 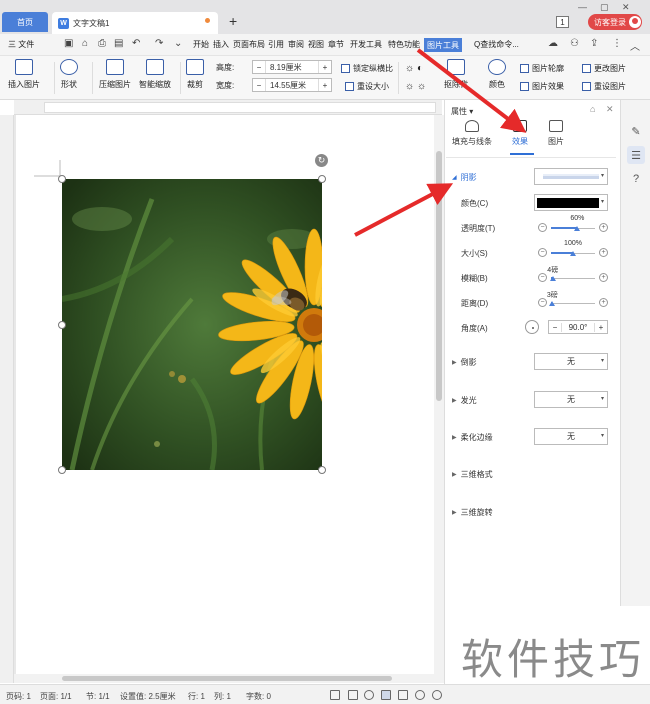 What do you see at coordinates (464, 177) in the screenshot?
I see `section-shadow: ◢ 阴影` at bounding box center [464, 177].